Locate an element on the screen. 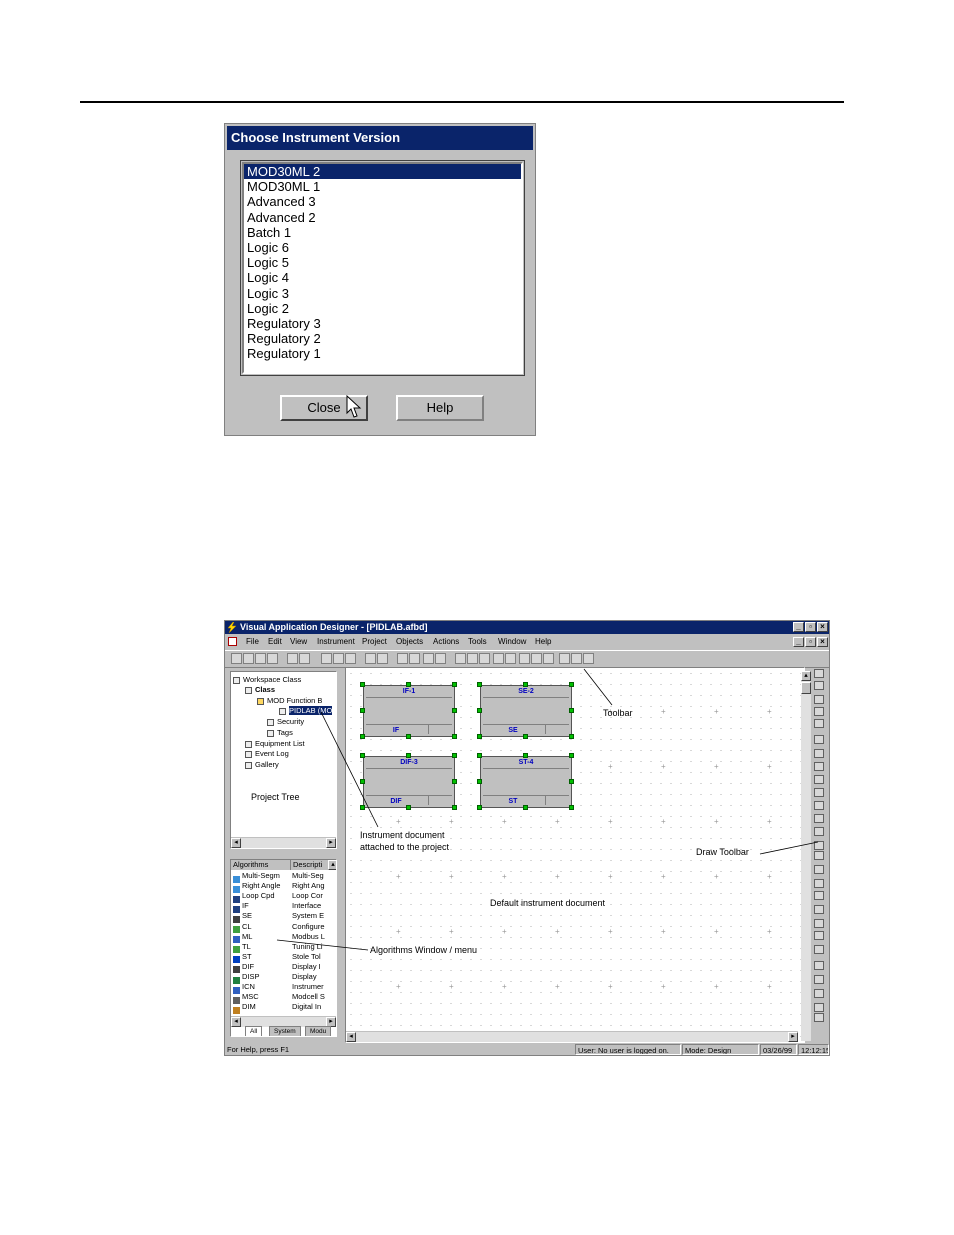 The width and height of the screenshot is (954, 1235). annotation-leader-lines is located at coordinates (547, 809).